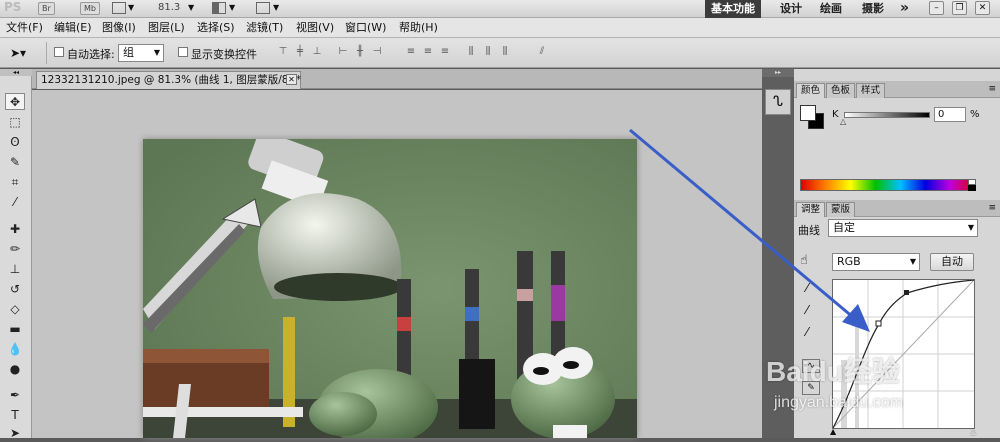 The image size is (1000, 442). What do you see at coordinates (841, 209) in the screenshot?
I see `tab-masks: 蒙版` at bounding box center [841, 209].